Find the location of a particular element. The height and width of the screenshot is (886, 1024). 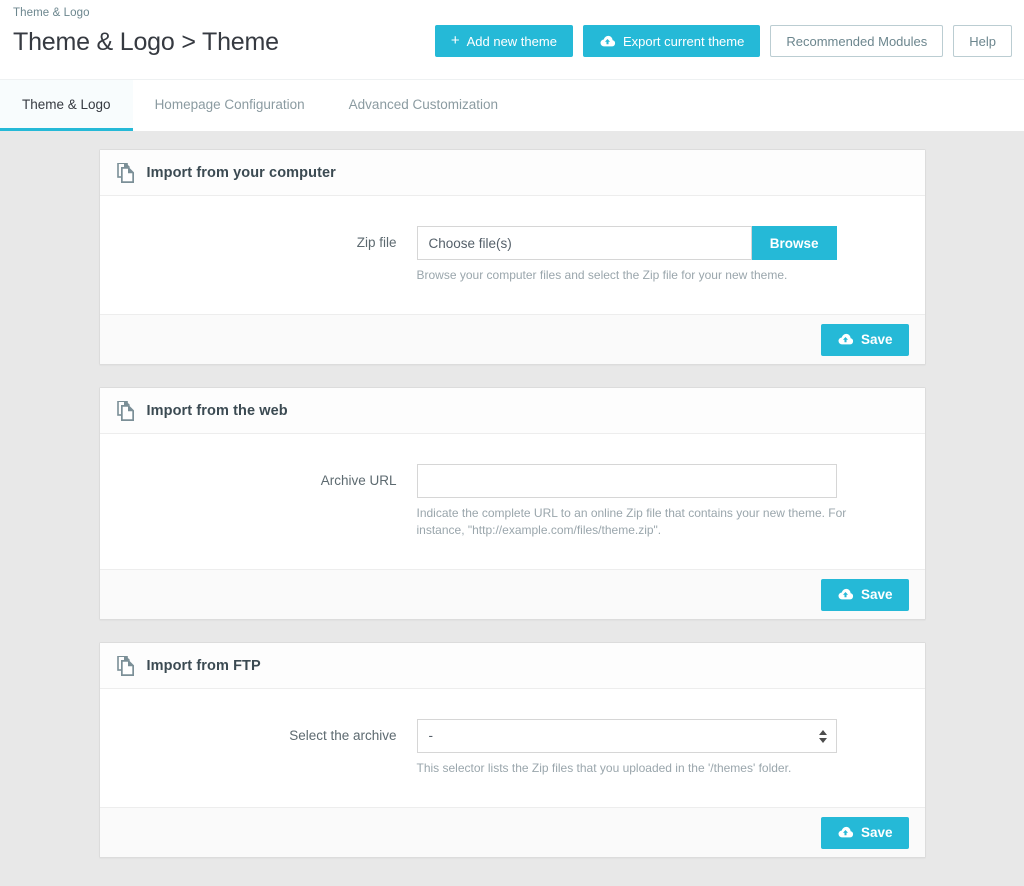

select-archive-label: Select the archive is located at coordinates (343, 735).